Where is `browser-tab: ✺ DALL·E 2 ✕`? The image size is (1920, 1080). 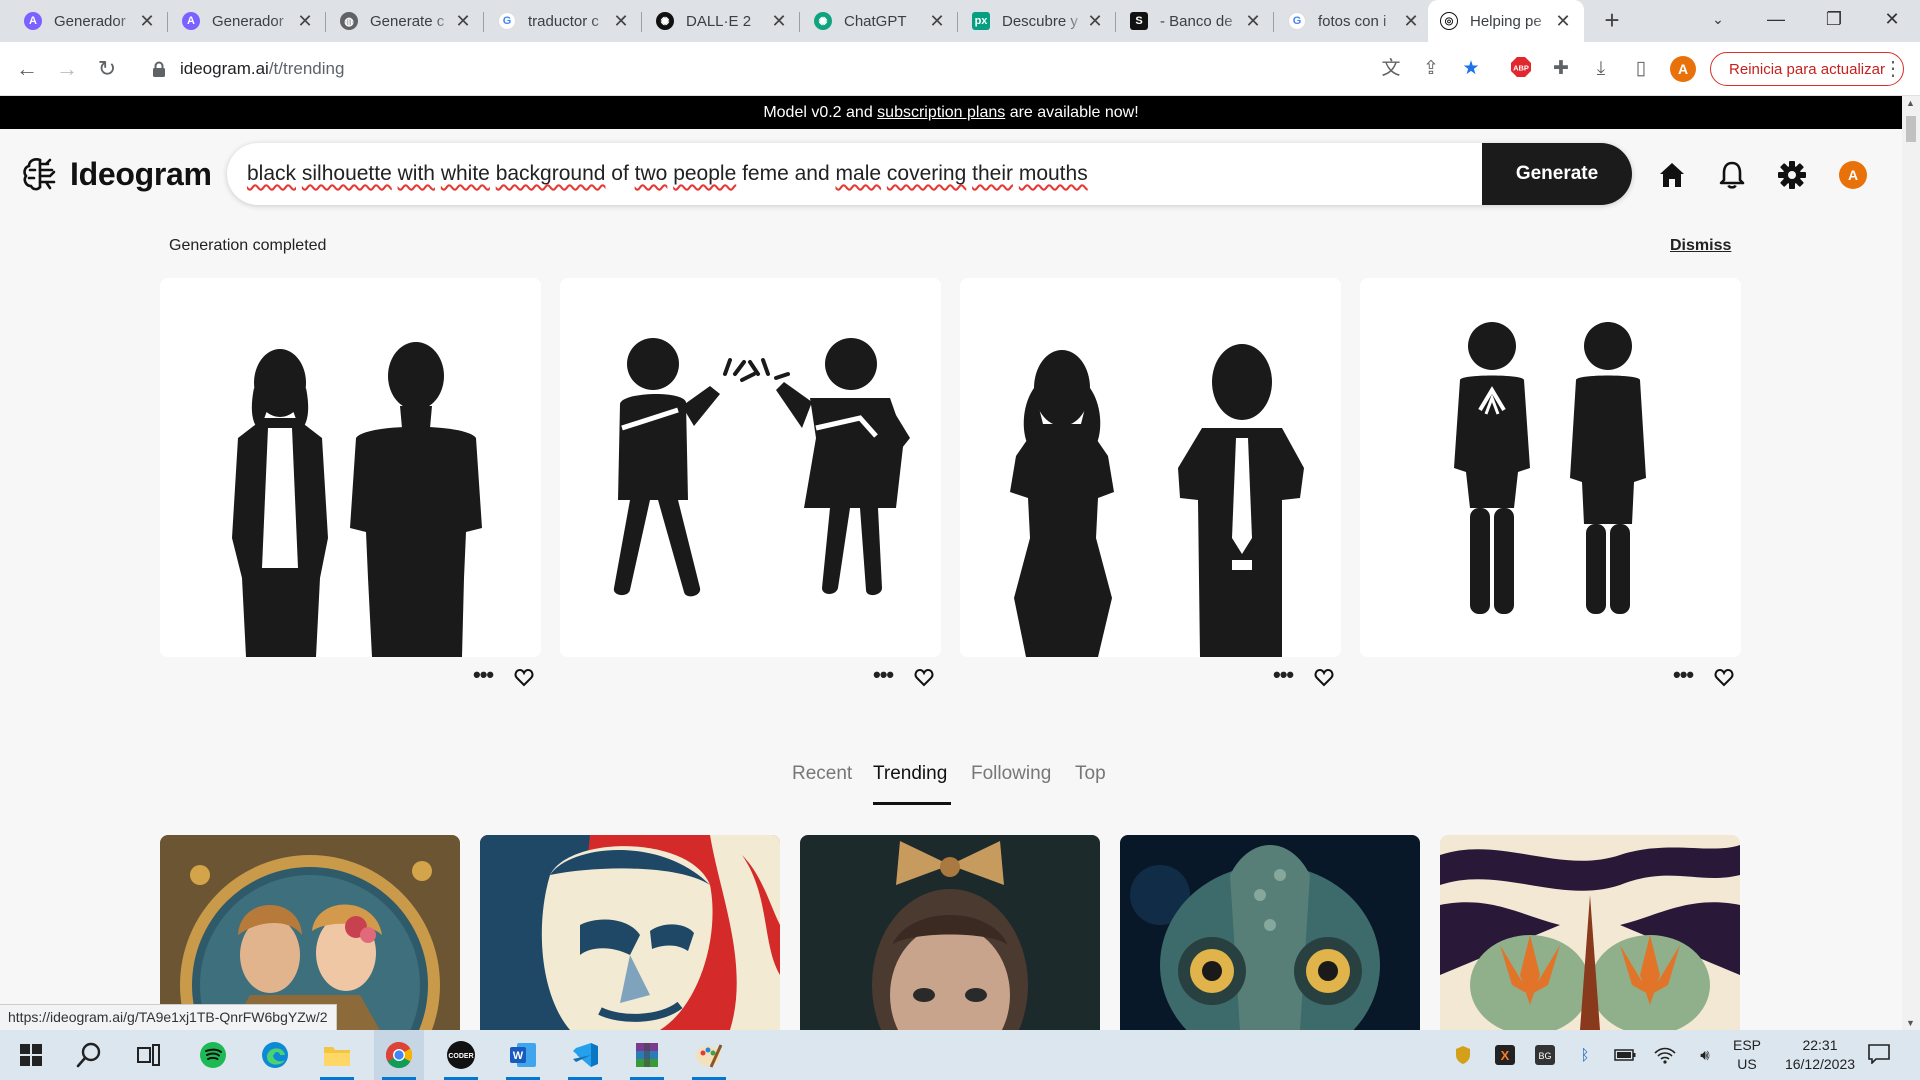
browser-tab: ✺ DALL·E 2 ✕ is located at coordinates (722, 21).